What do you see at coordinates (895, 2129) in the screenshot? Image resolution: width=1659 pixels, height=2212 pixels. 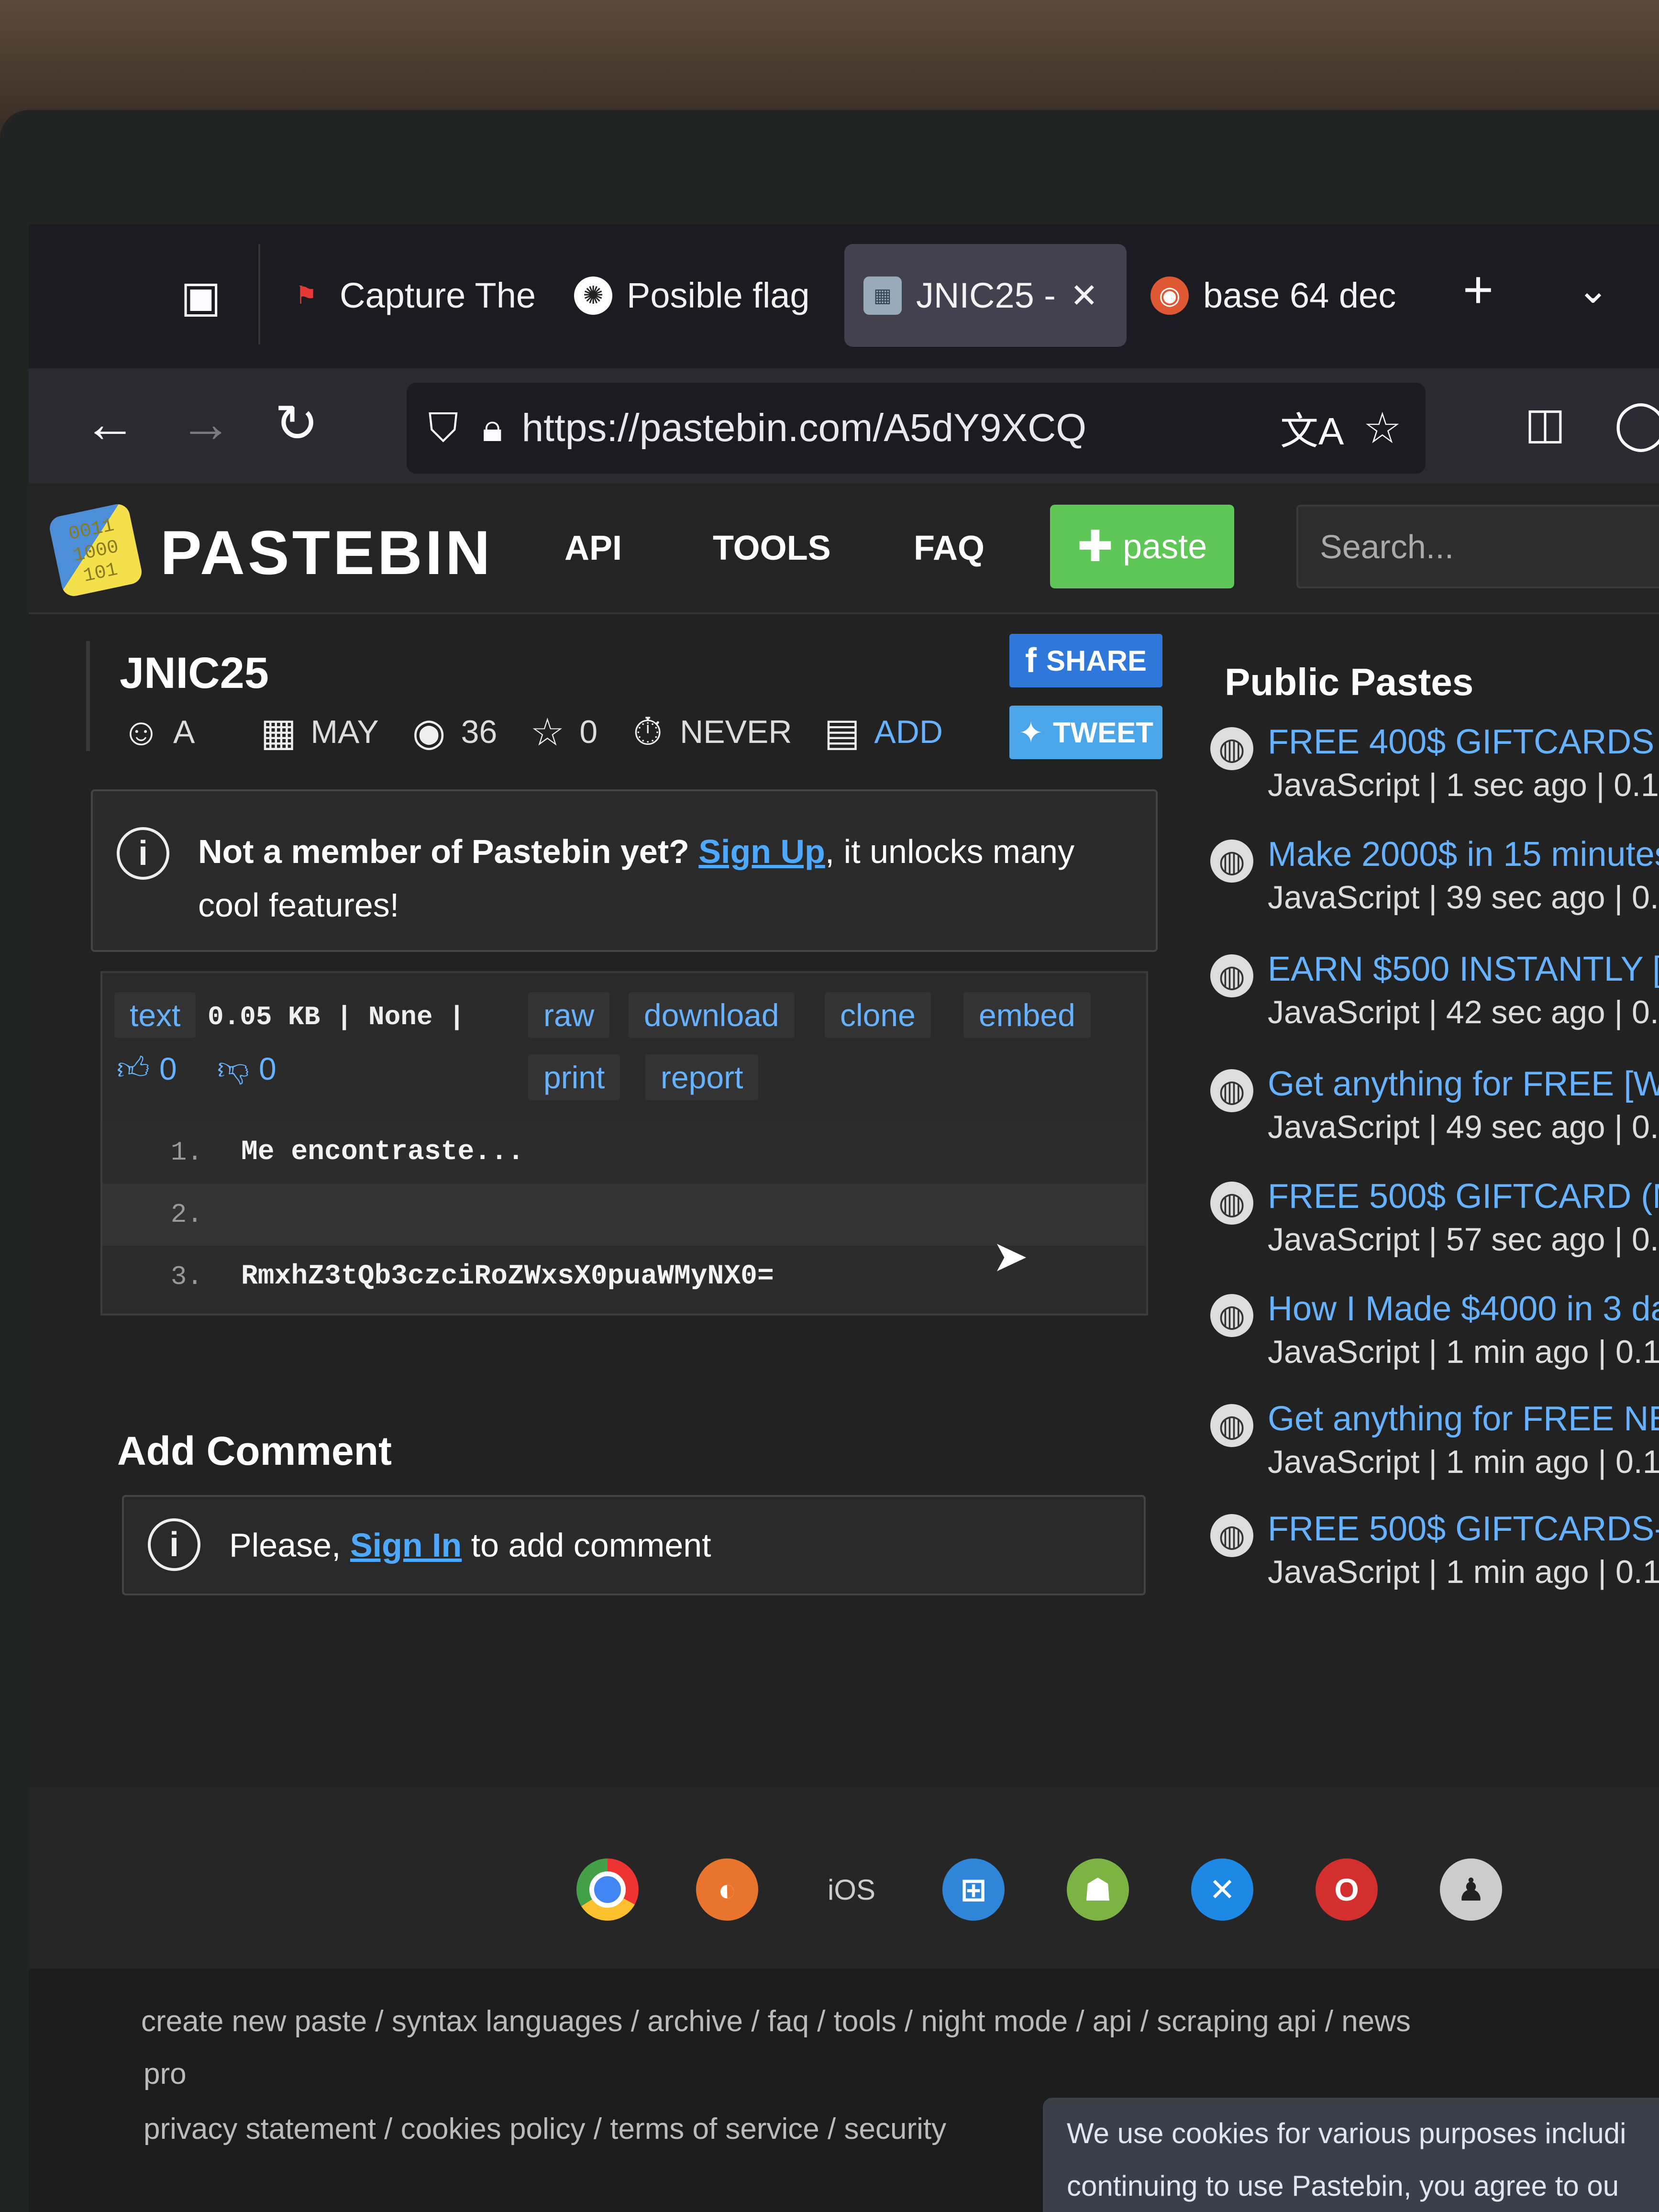 I see `footer-link-security: security` at bounding box center [895, 2129].